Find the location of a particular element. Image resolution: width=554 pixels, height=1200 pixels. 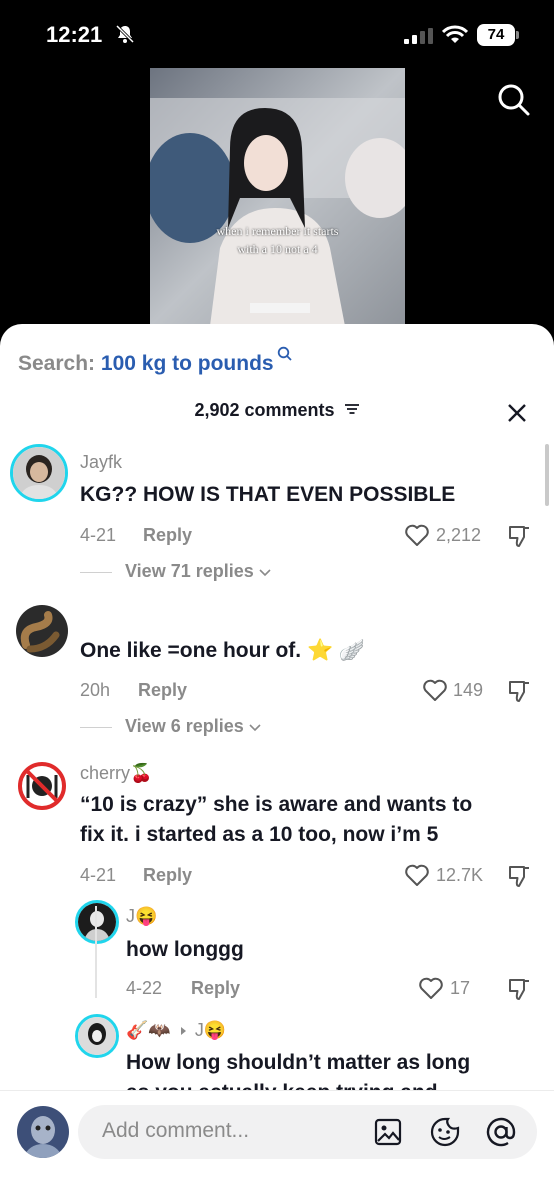

wifi-icon is located at coordinates (455, 34).